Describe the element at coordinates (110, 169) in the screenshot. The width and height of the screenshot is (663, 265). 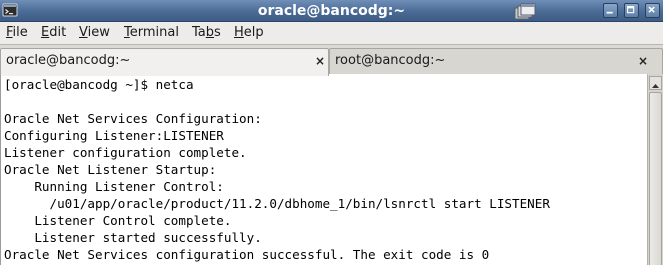
I see `terminal-line: Oracle Net Listener Startup:` at that location.